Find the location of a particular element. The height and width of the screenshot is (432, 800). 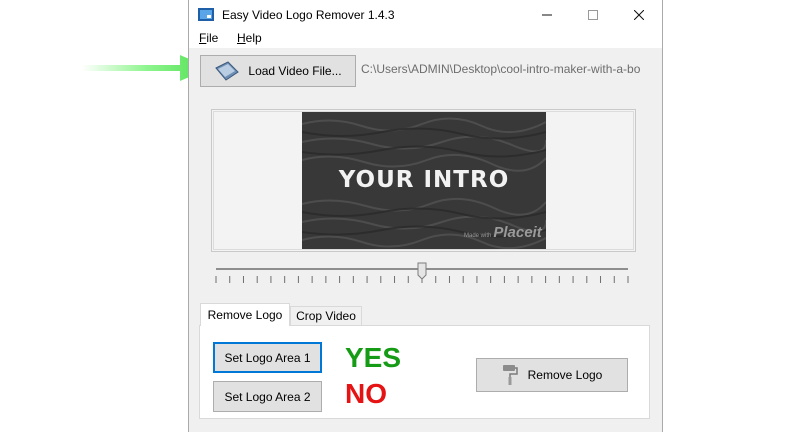

watermark-made-with: Made with is located at coordinates (478, 236).